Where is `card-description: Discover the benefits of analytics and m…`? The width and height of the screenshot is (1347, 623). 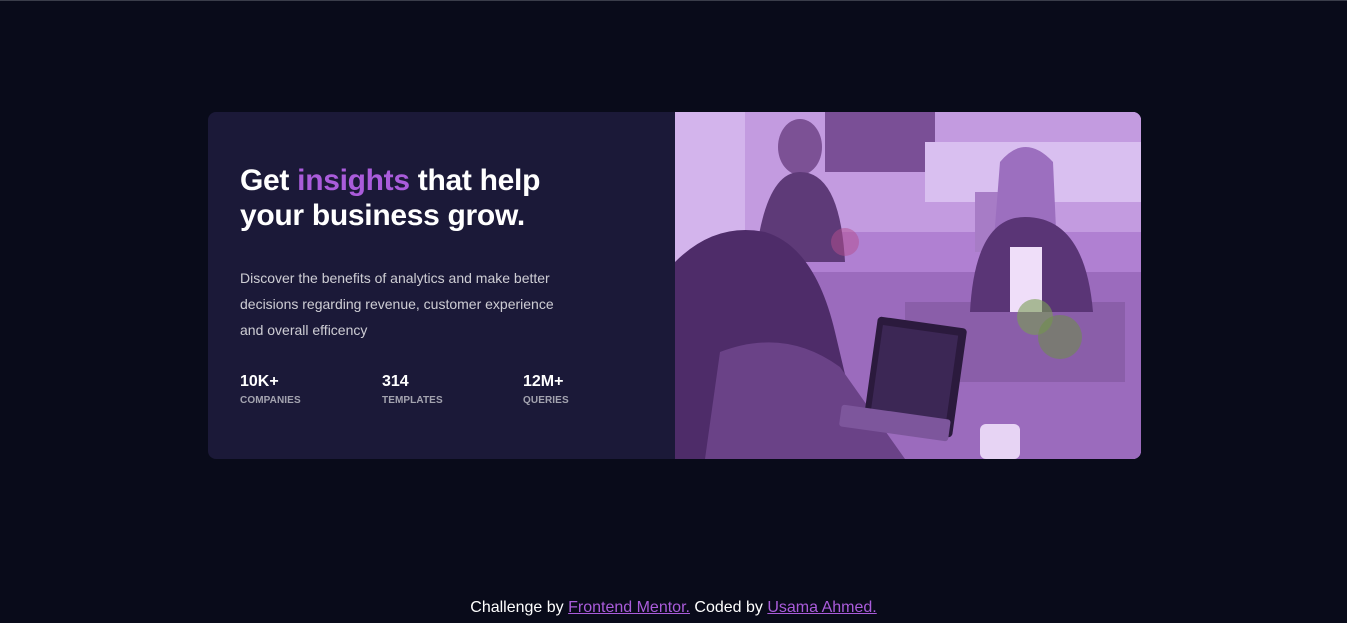 card-description: Discover the benefits of analytics and m… is located at coordinates (397, 304).